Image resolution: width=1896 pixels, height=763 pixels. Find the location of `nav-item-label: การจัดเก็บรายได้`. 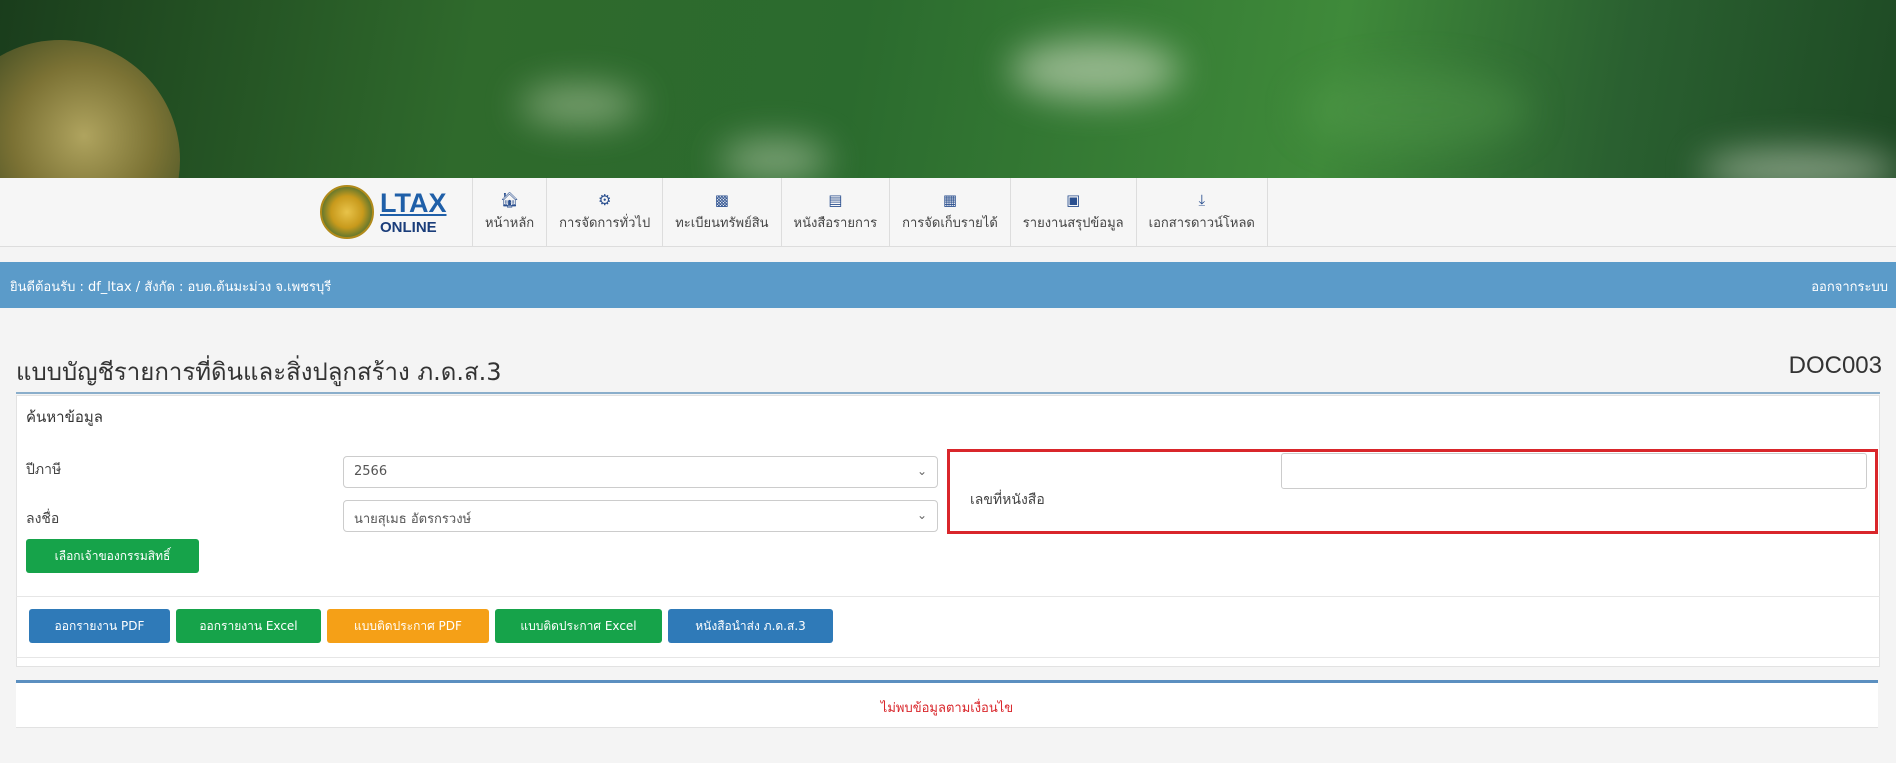

nav-item-label: การจัดเก็บรายได้ is located at coordinates (950, 223).